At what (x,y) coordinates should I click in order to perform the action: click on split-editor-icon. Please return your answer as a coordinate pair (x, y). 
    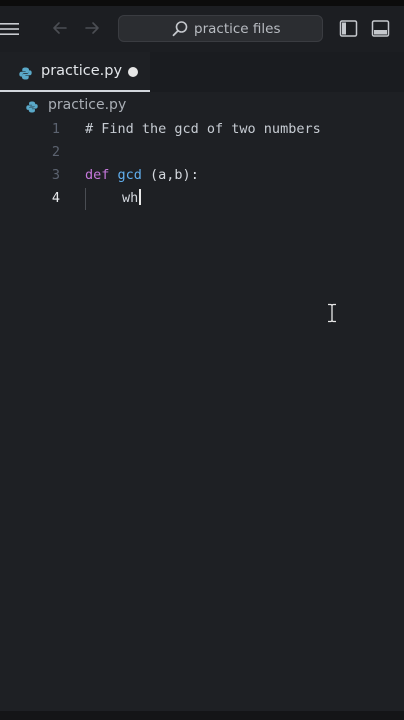
    Looking at the image, I should click on (348, 28).